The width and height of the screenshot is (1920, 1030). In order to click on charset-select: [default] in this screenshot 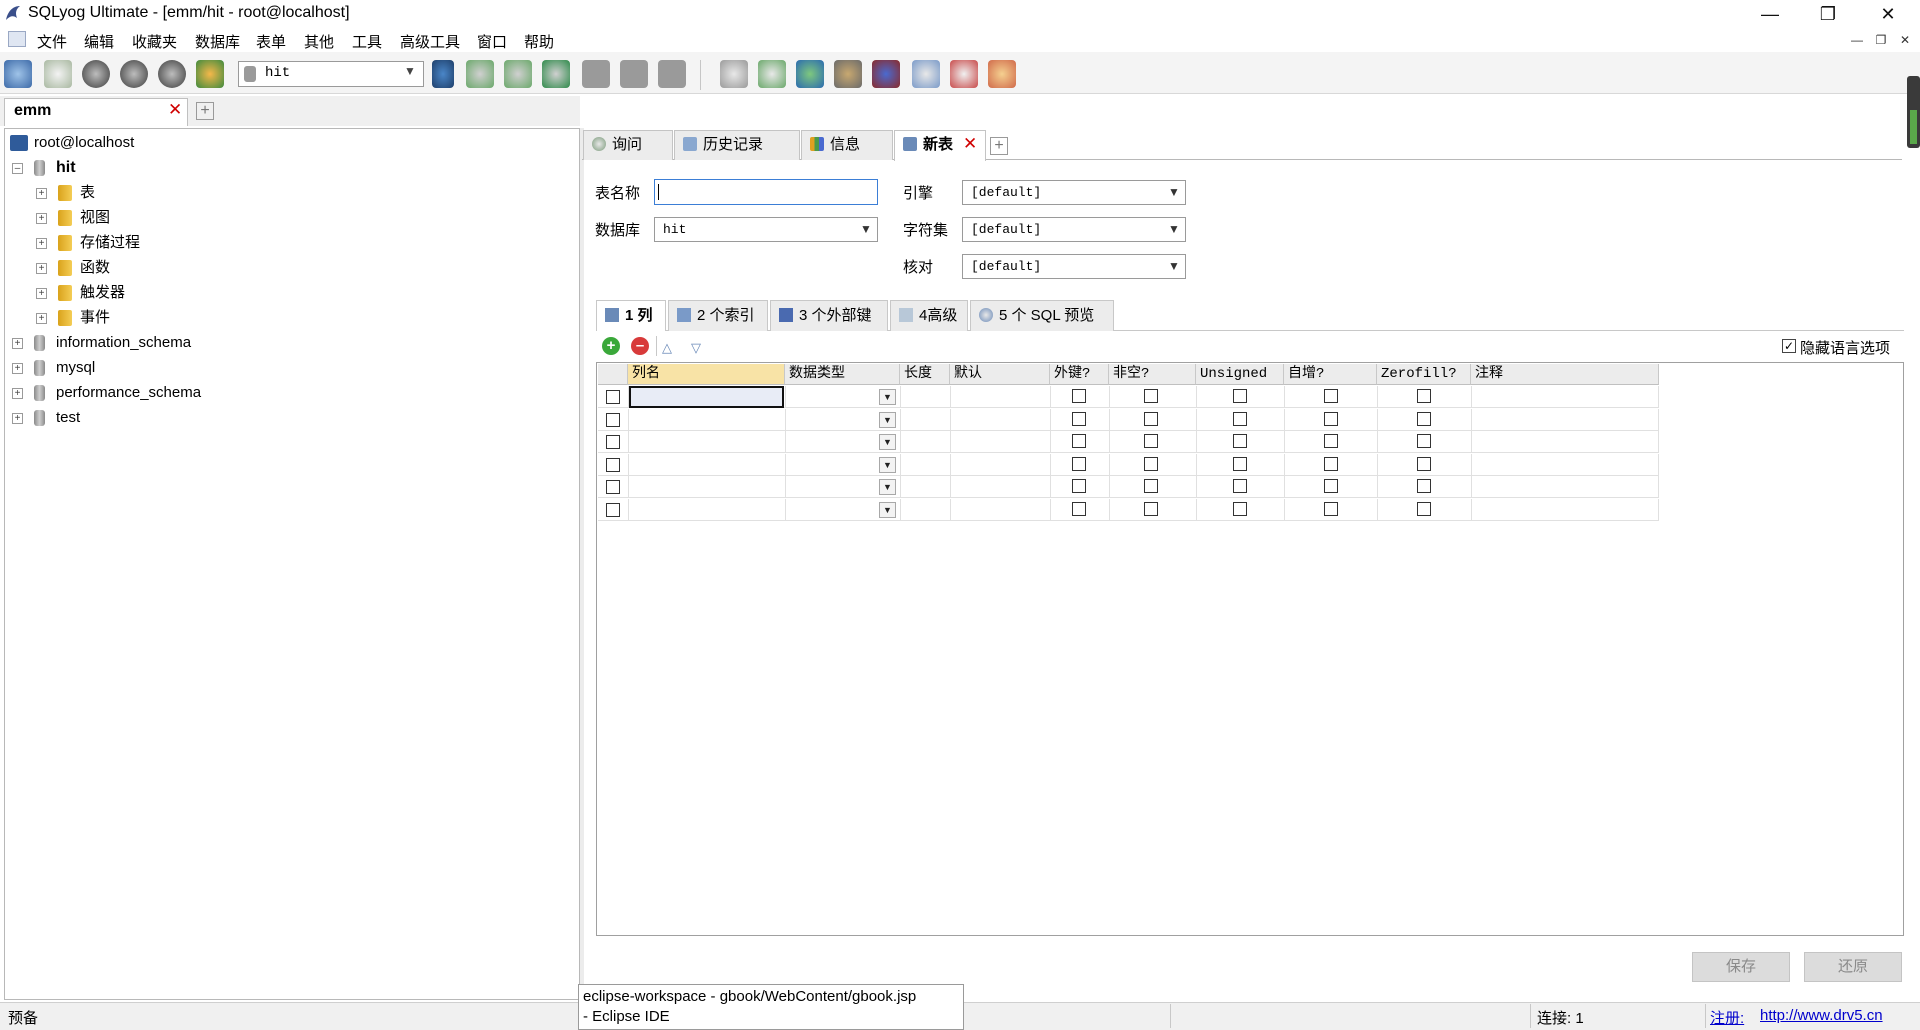, I will do `click(1074, 229)`.